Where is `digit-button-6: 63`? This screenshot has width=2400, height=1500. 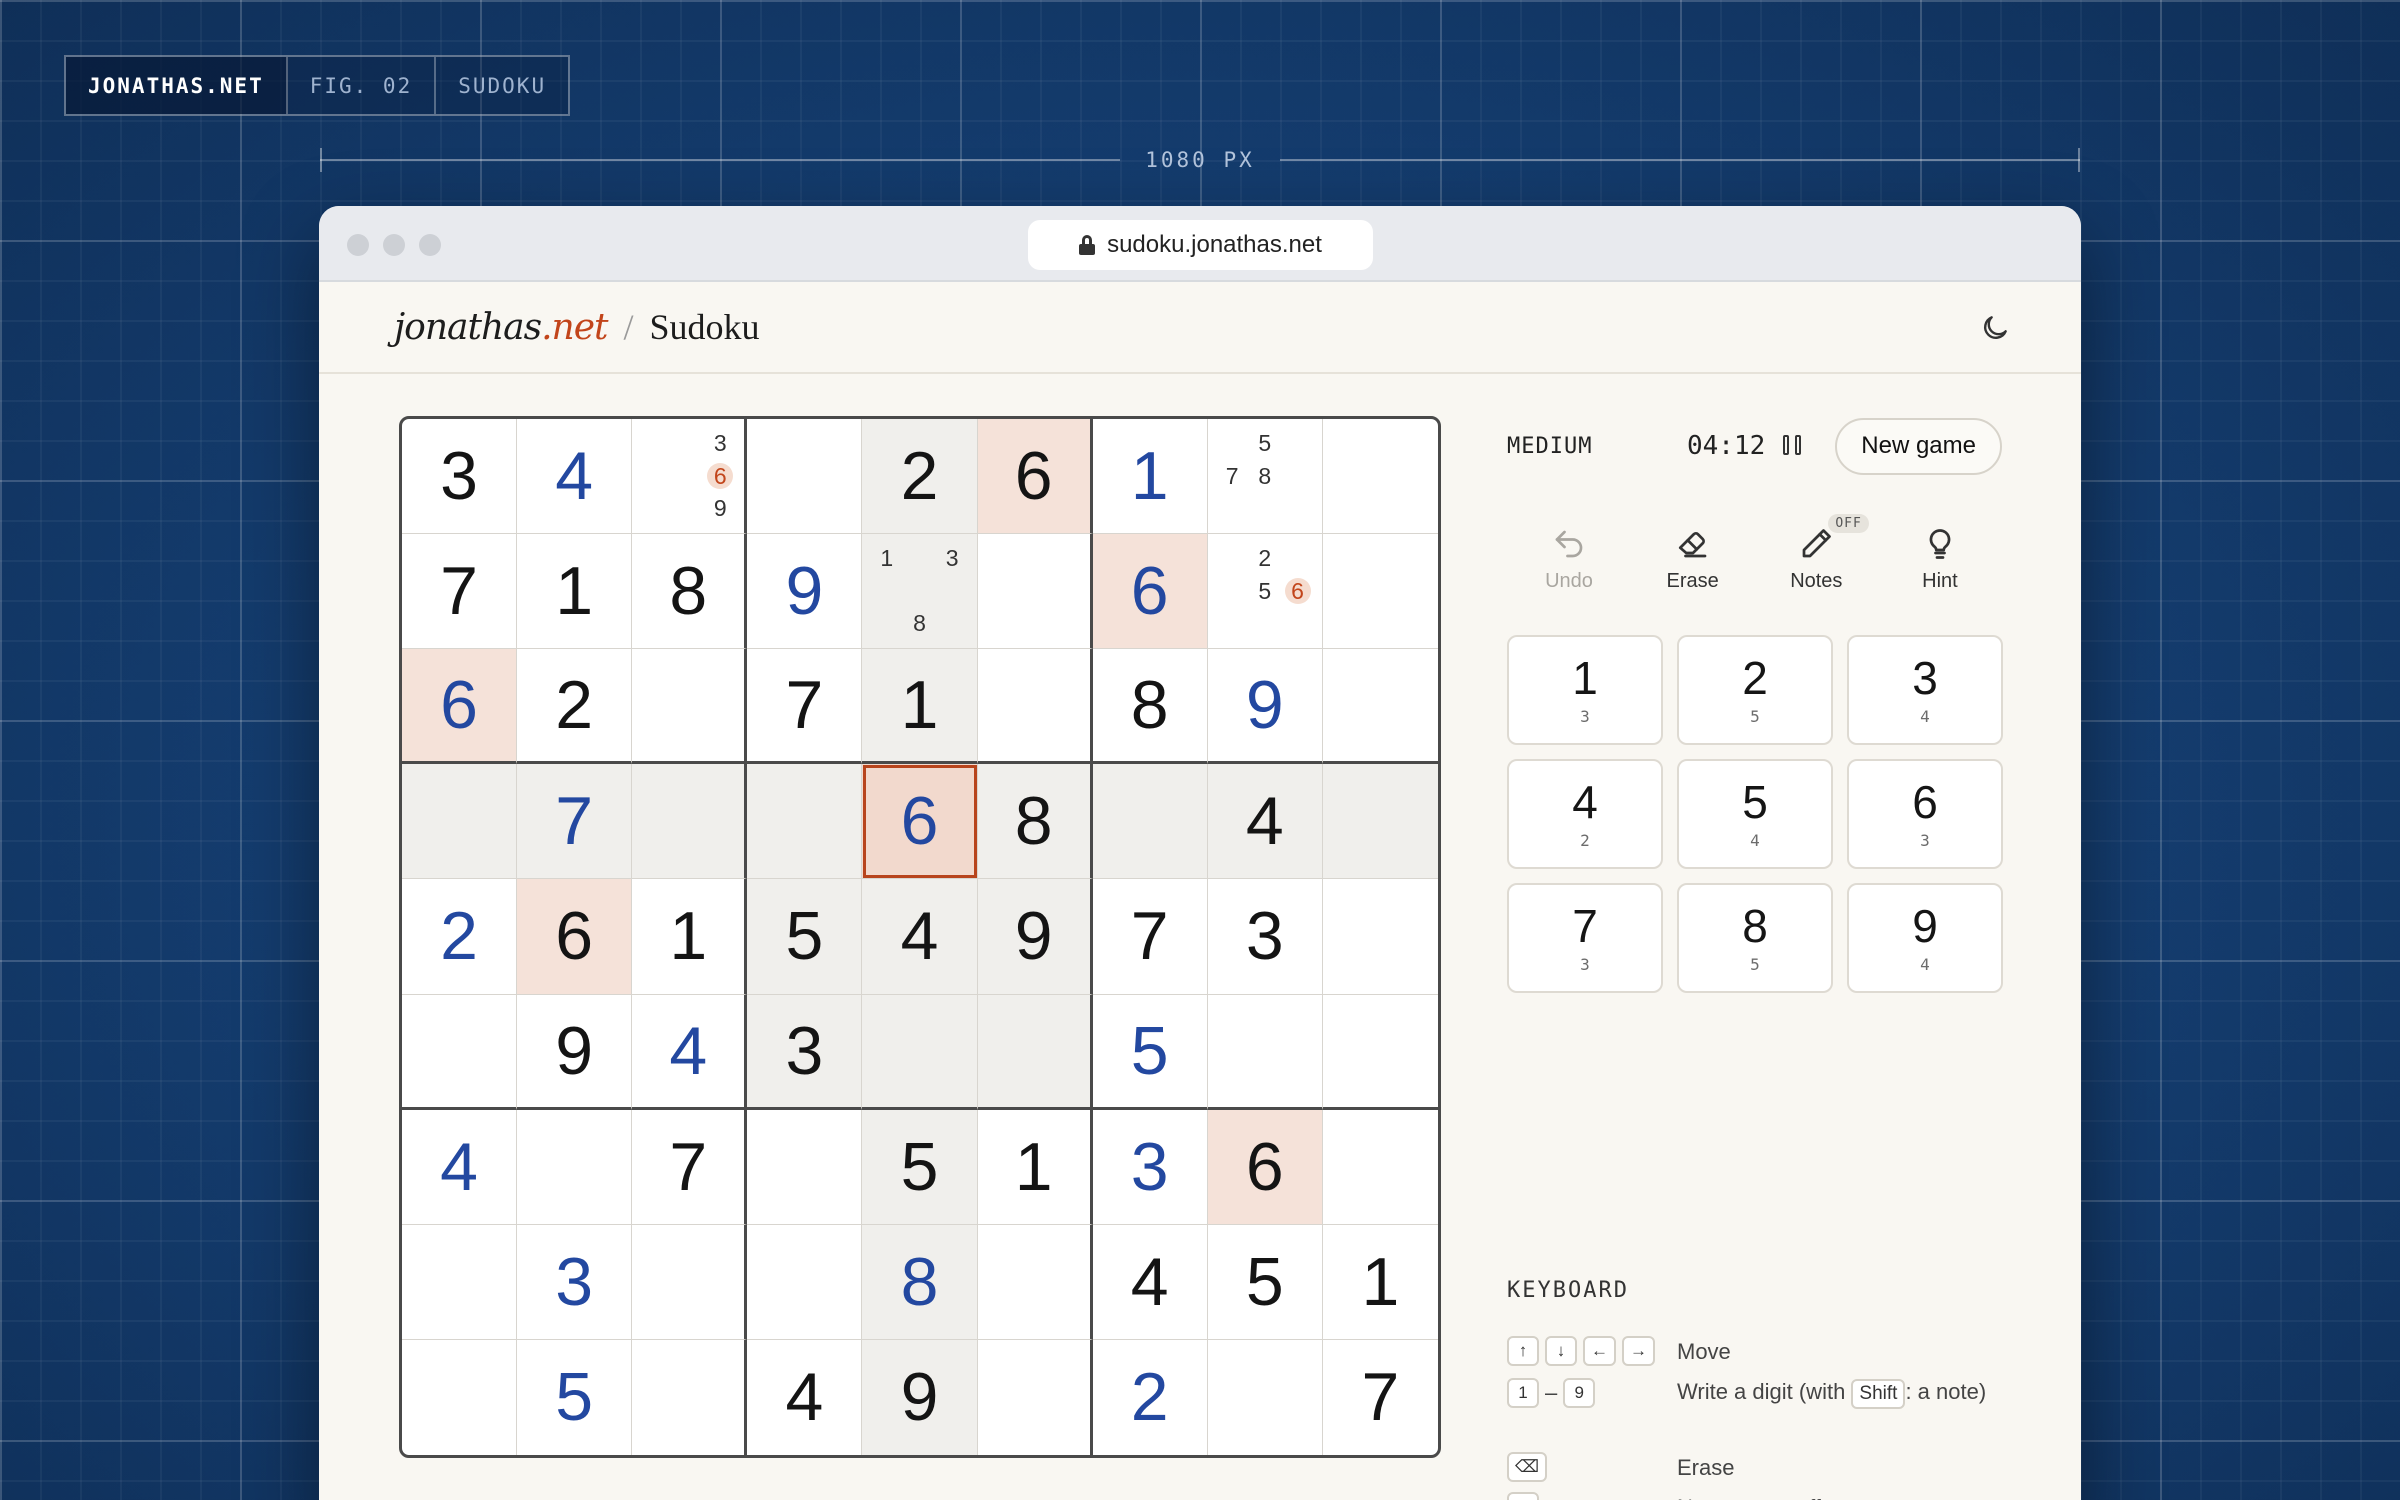 digit-button-6: 63 is located at coordinates (1925, 814).